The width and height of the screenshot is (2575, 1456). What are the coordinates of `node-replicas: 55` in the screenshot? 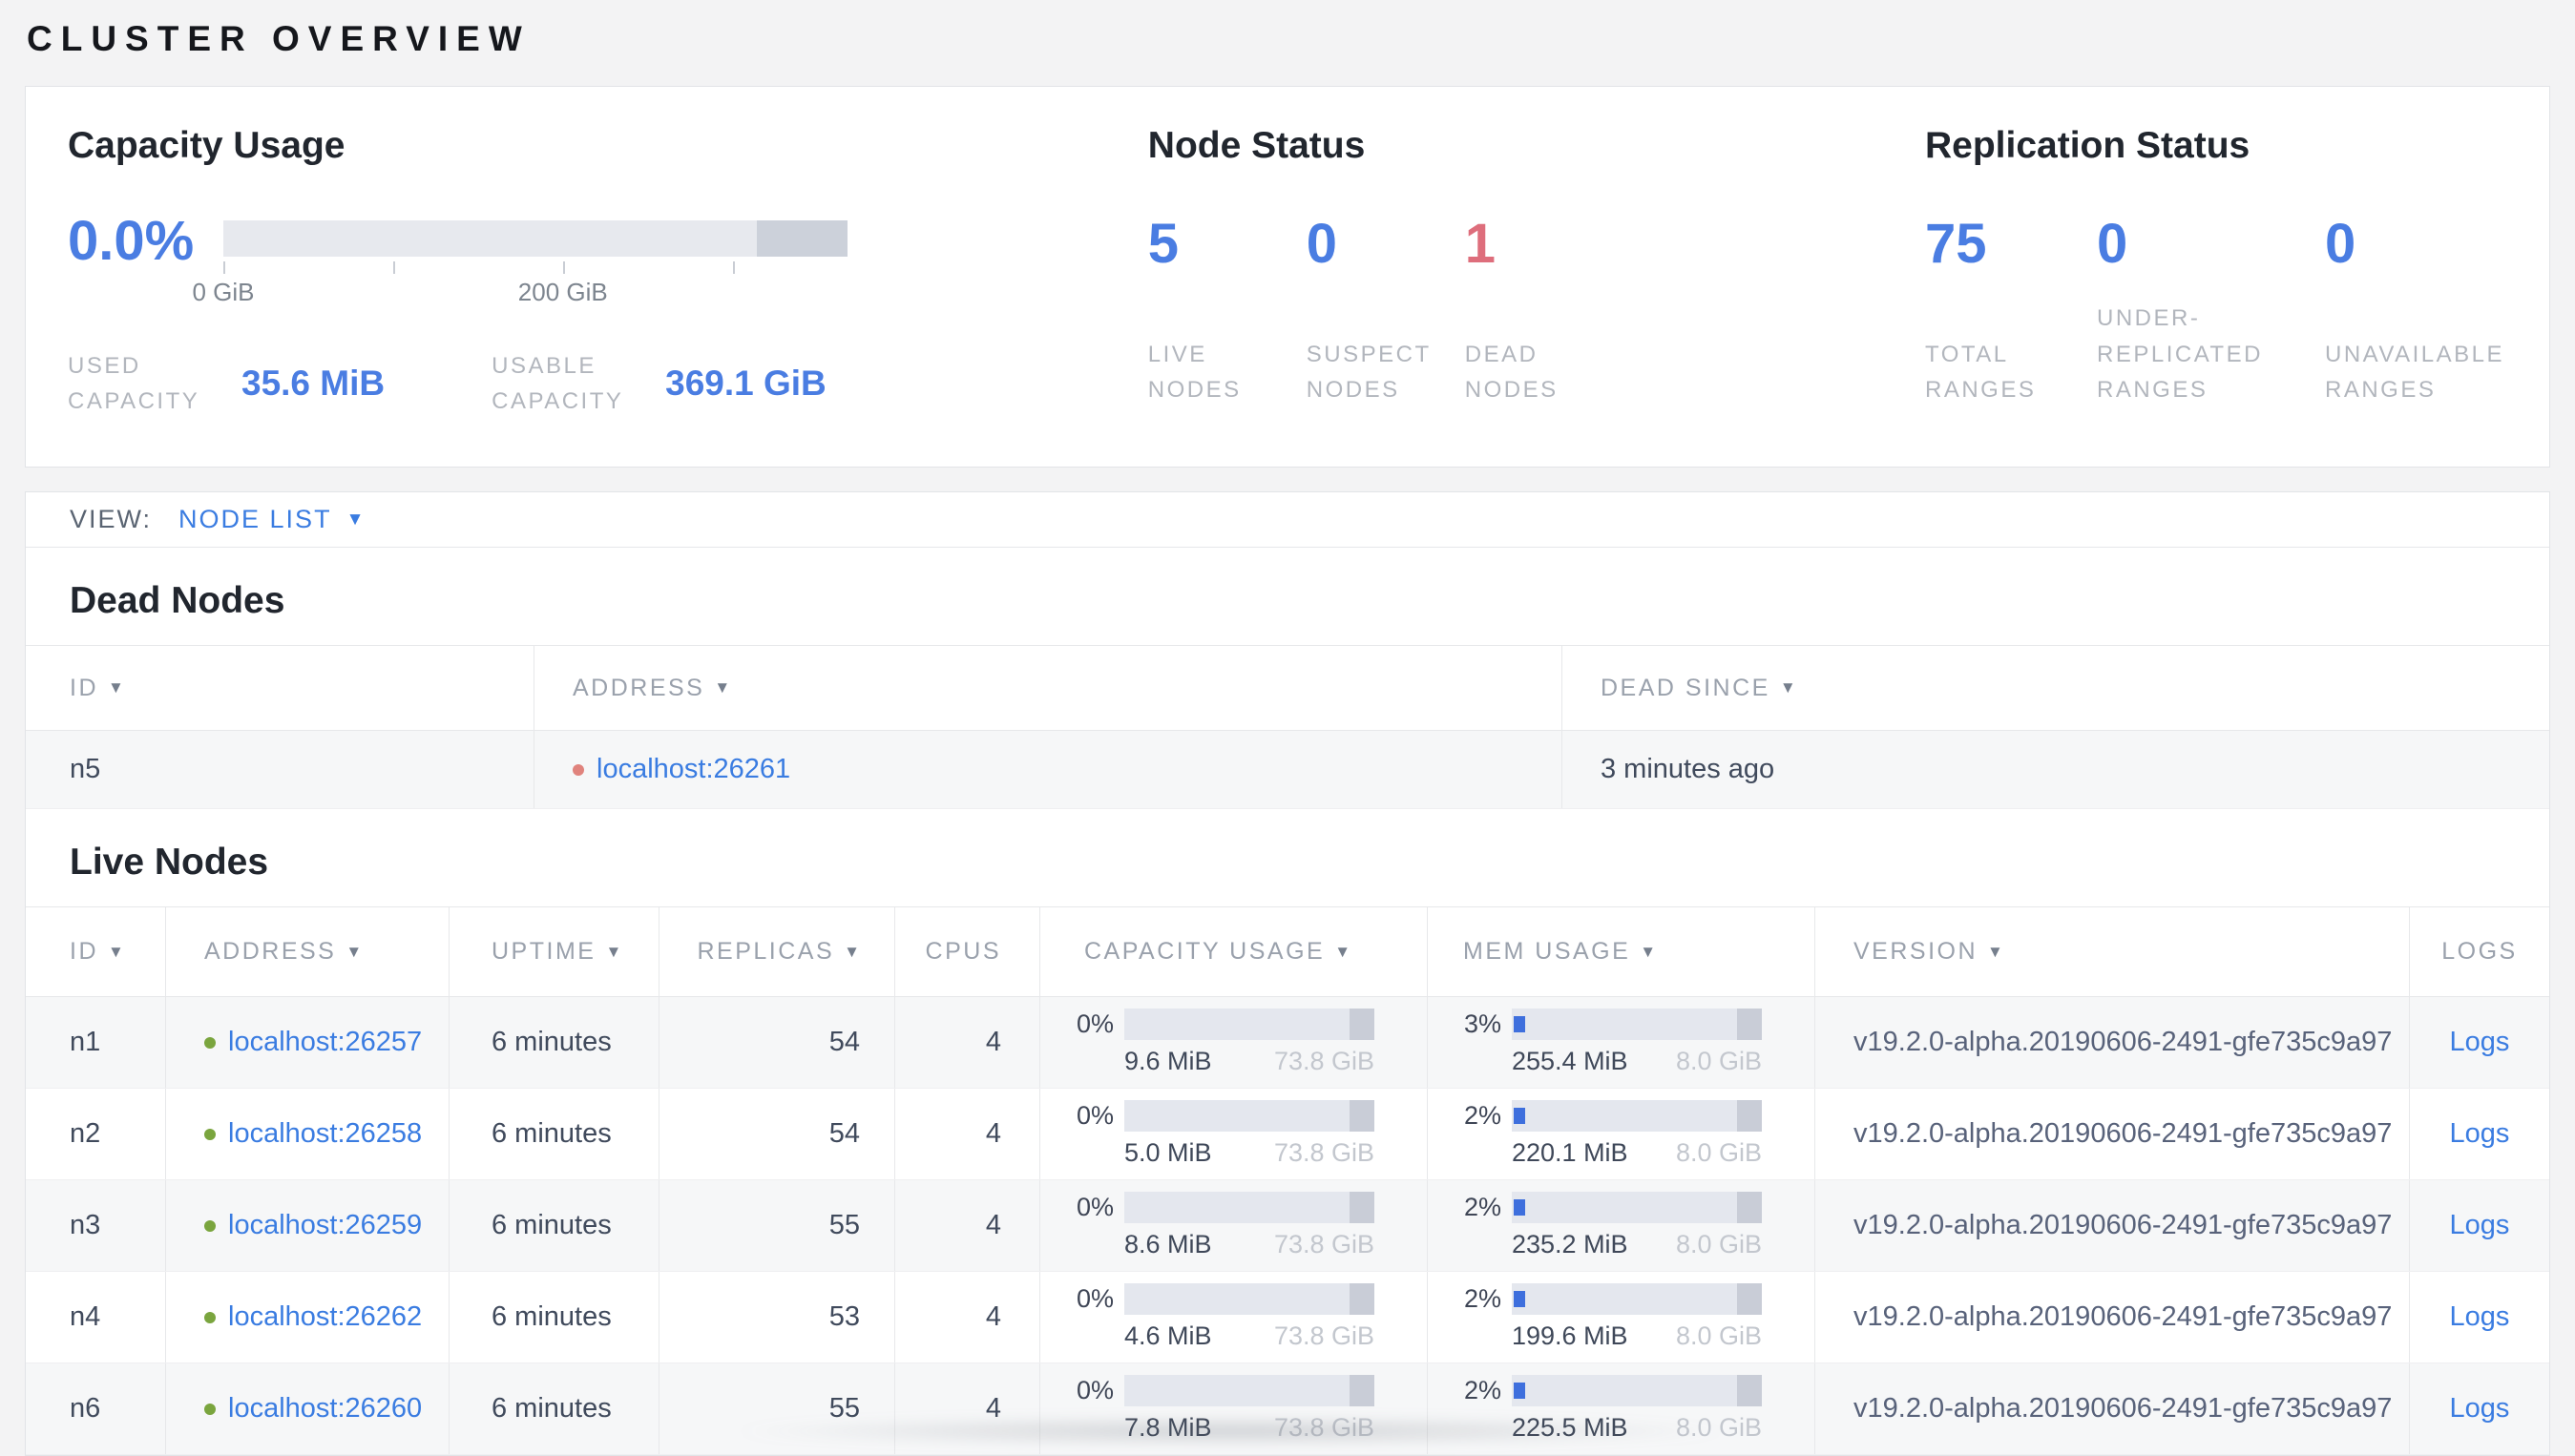 It's located at (776, 1226).